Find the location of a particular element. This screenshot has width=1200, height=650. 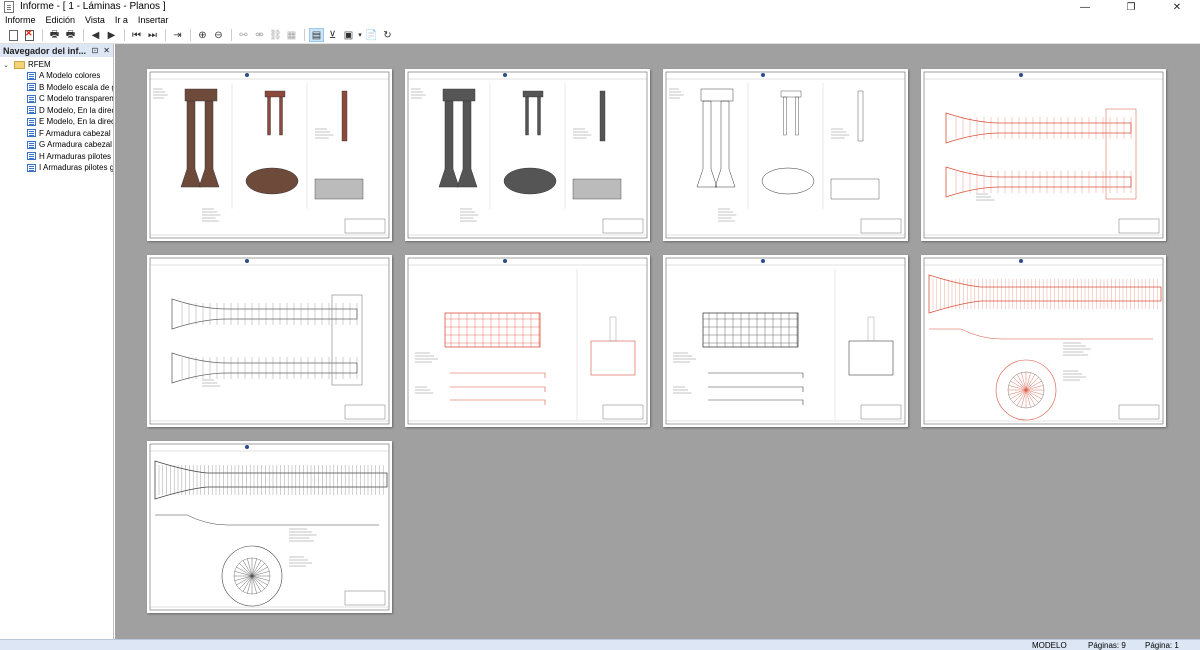

dropdown-arrow-icon: ▾ is located at coordinates (360, 35).